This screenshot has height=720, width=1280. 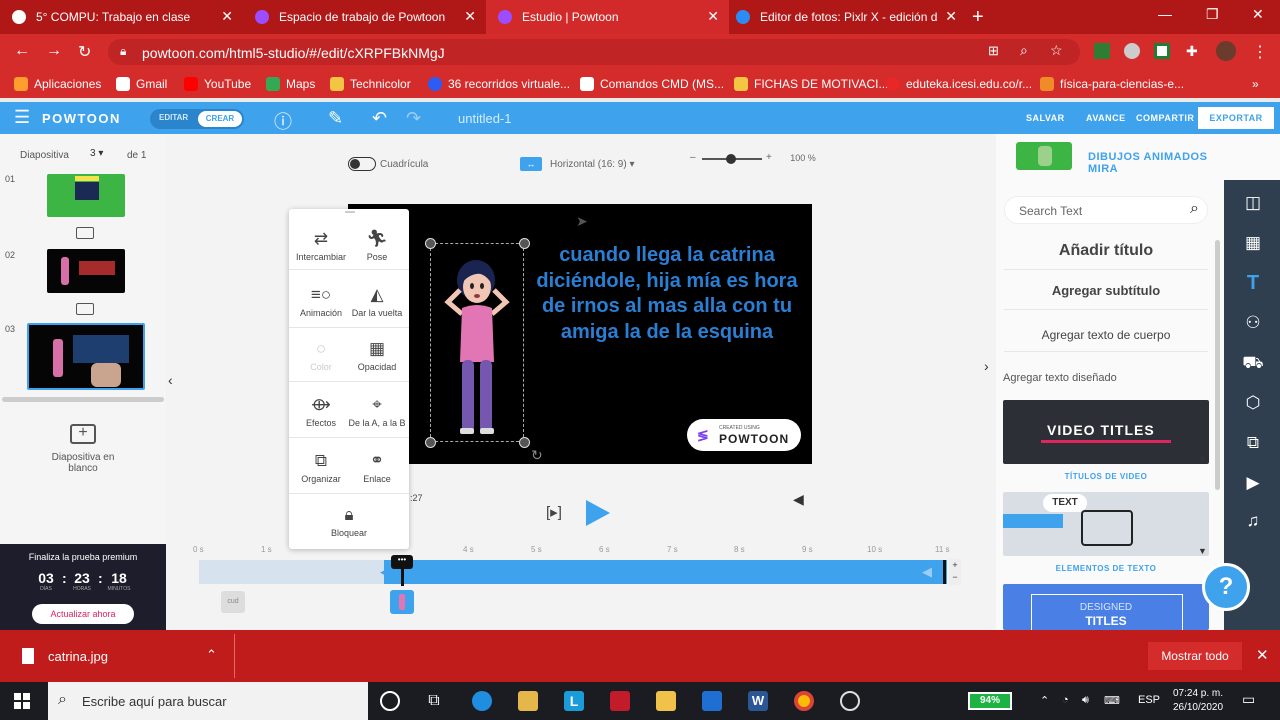 What do you see at coordinates (121, 17) in the screenshot?
I see `browser-tab: 5° COMPU: Trabajo en clase ✕` at bounding box center [121, 17].